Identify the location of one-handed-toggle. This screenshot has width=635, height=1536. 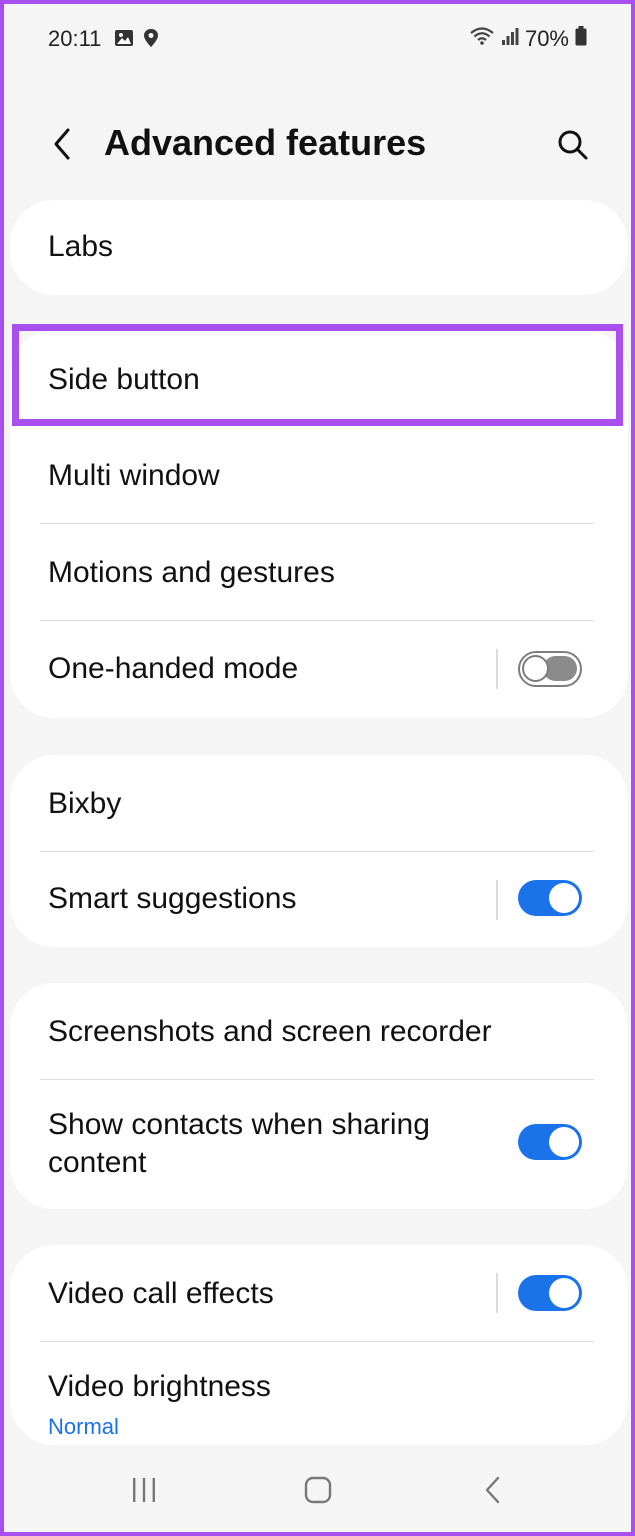
(550, 669).